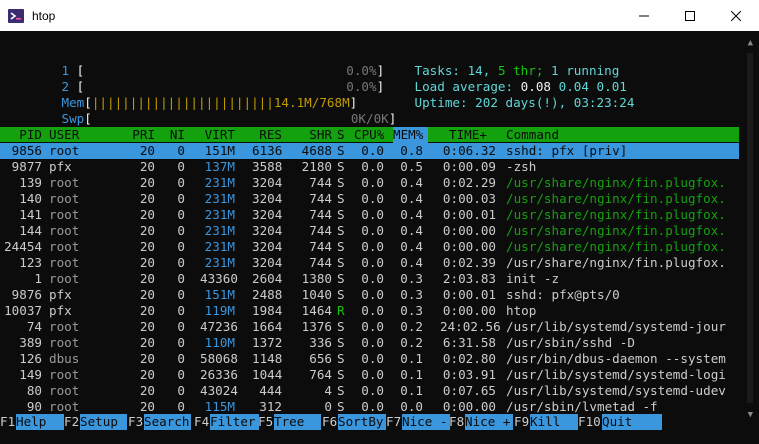  What do you see at coordinates (469, 246) in the screenshot?
I see `cell-time: 0:00.00` at bounding box center [469, 246].